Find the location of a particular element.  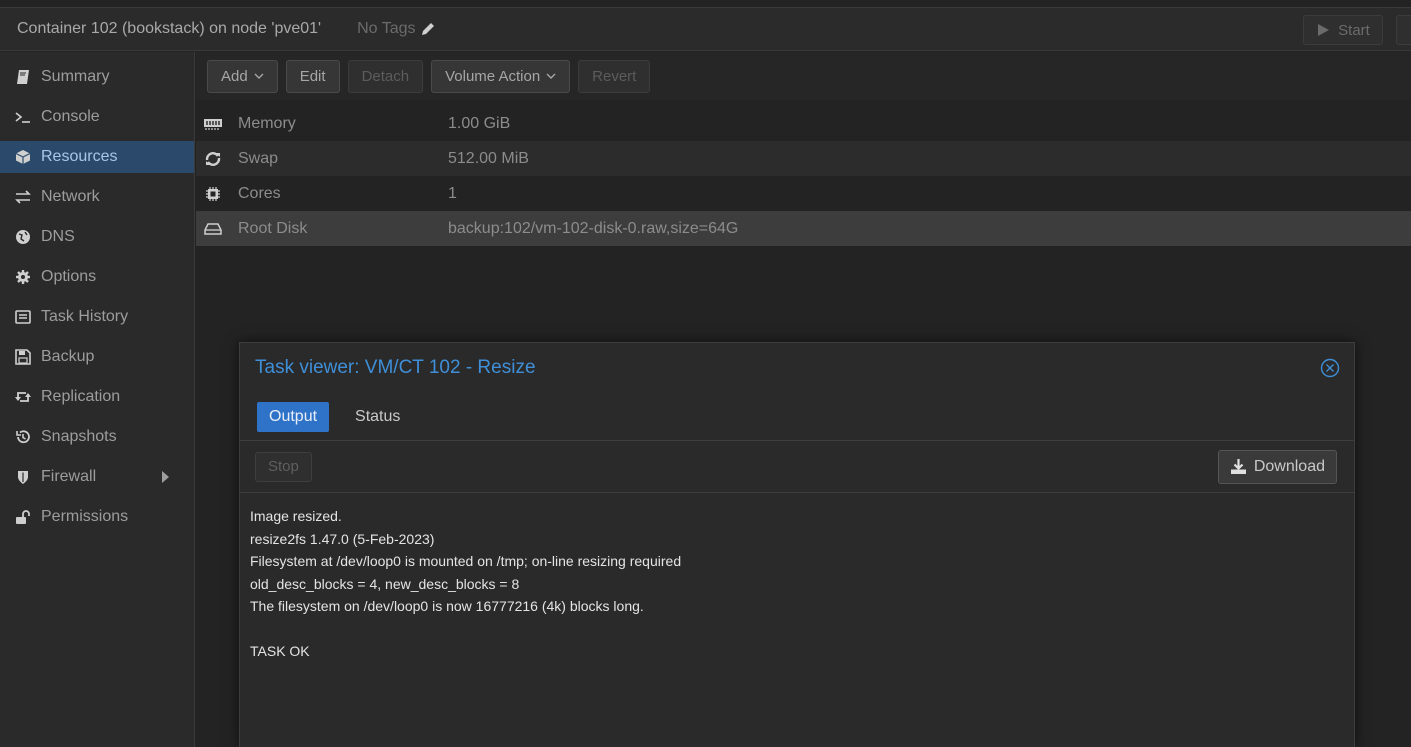

volume-action-button: Volume Action is located at coordinates (501, 76).